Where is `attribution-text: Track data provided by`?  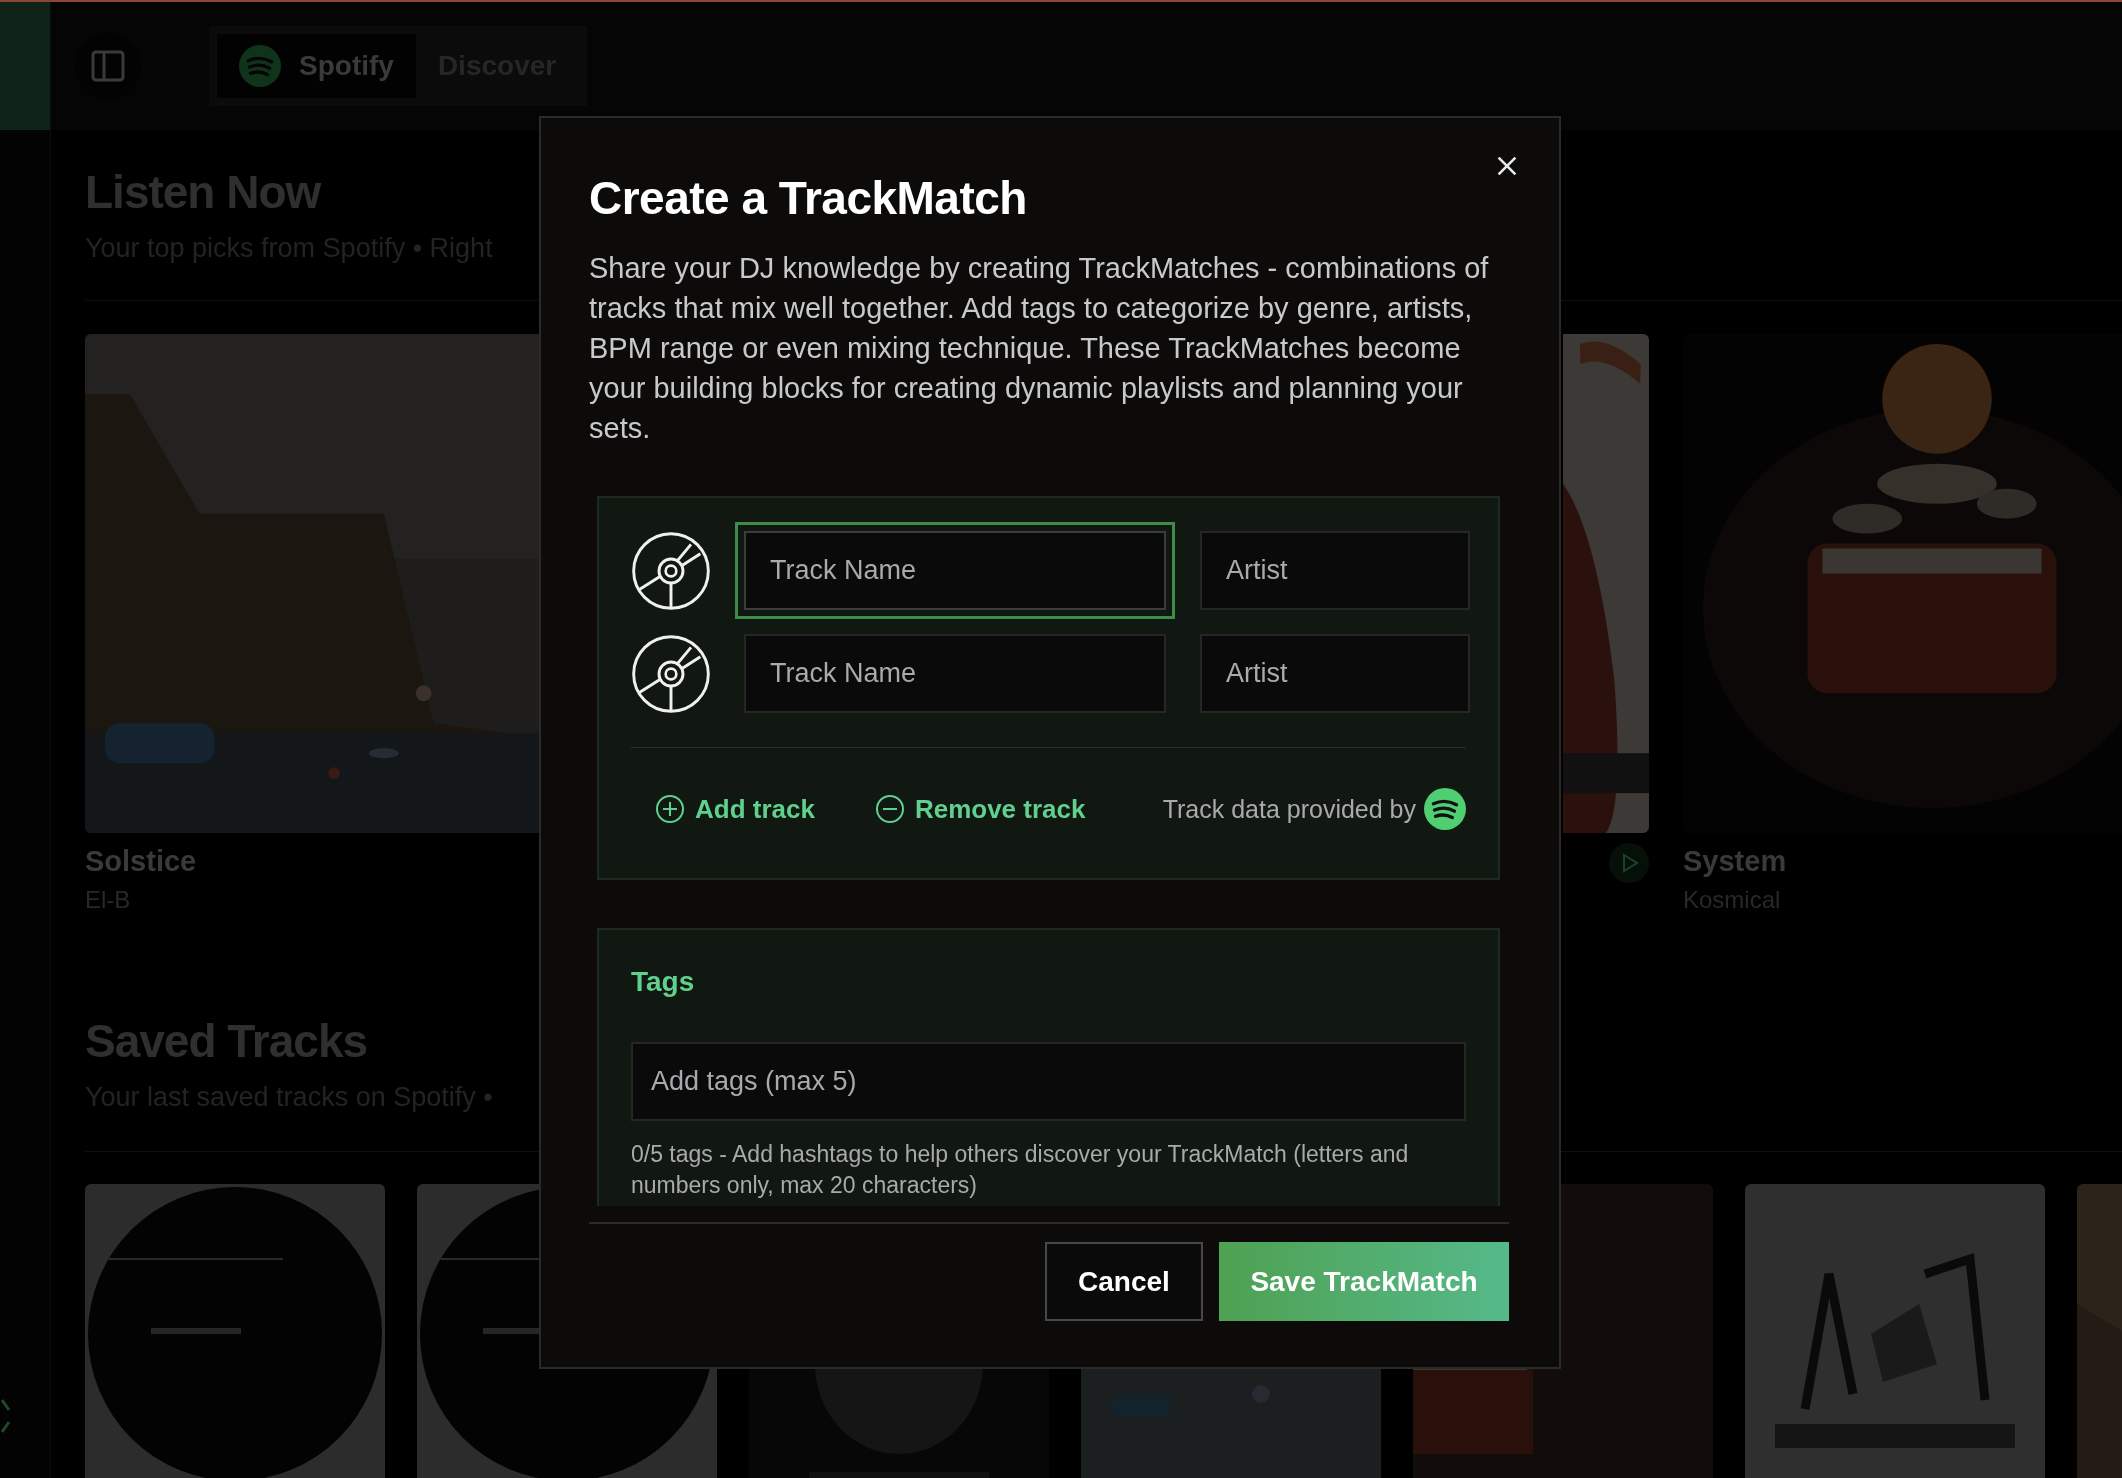
attribution-text: Track data provided by is located at coordinates (1289, 809).